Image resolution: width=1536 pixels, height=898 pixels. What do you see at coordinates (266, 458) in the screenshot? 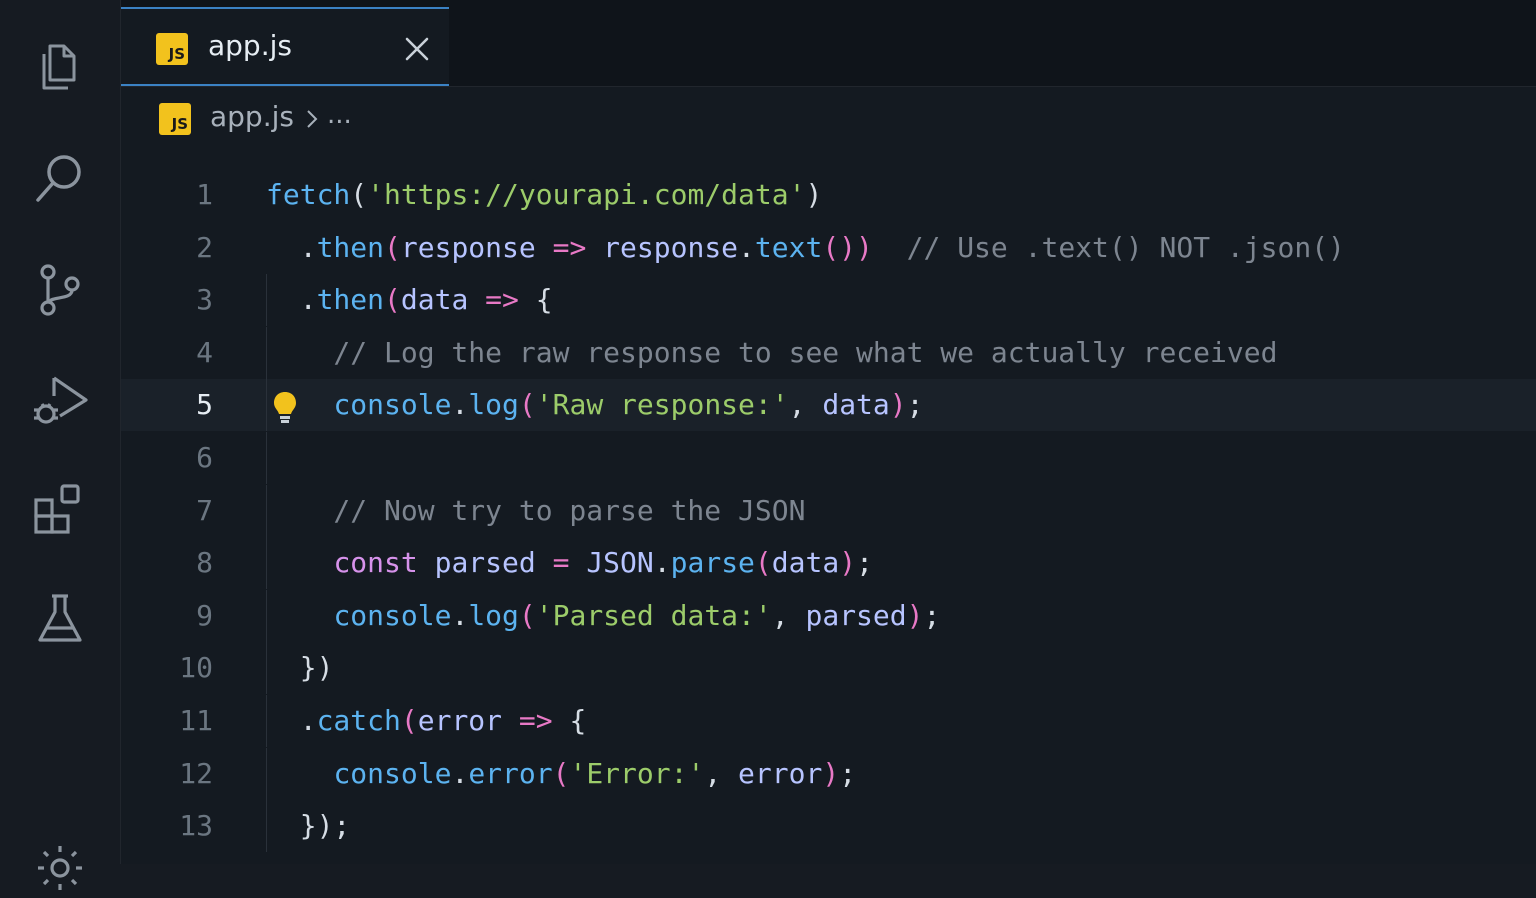
I see `indent-guide` at bounding box center [266, 458].